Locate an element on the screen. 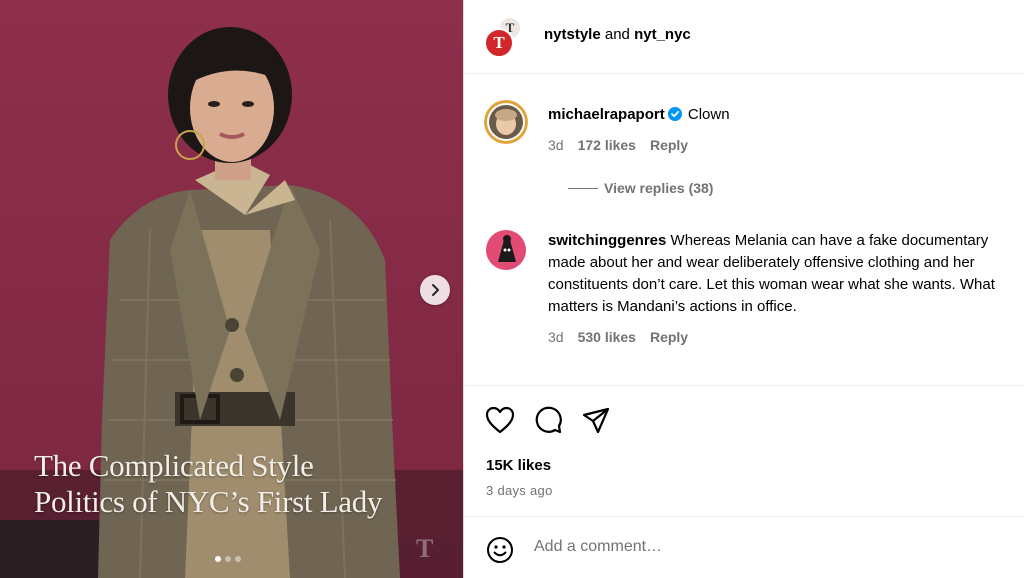 The image size is (1024, 578). post-author-line: nytstyle and nyt_nyc is located at coordinates (617, 34).